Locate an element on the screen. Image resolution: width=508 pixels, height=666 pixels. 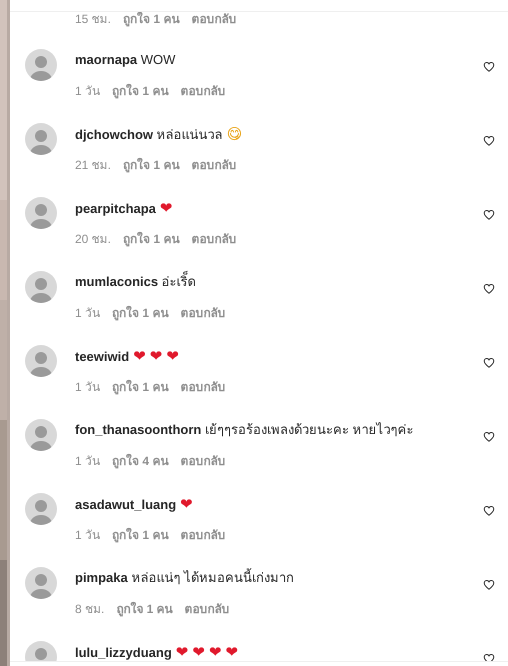
comment-time: 20 ชม. is located at coordinates (93, 239).